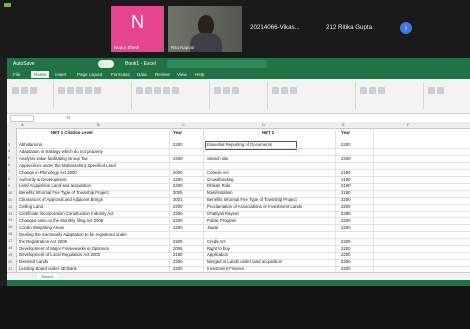 The image size is (470, 329). Describe the element at coordinates (166, 90) in the screenshot. I see `wrap-text-icon` at that location.